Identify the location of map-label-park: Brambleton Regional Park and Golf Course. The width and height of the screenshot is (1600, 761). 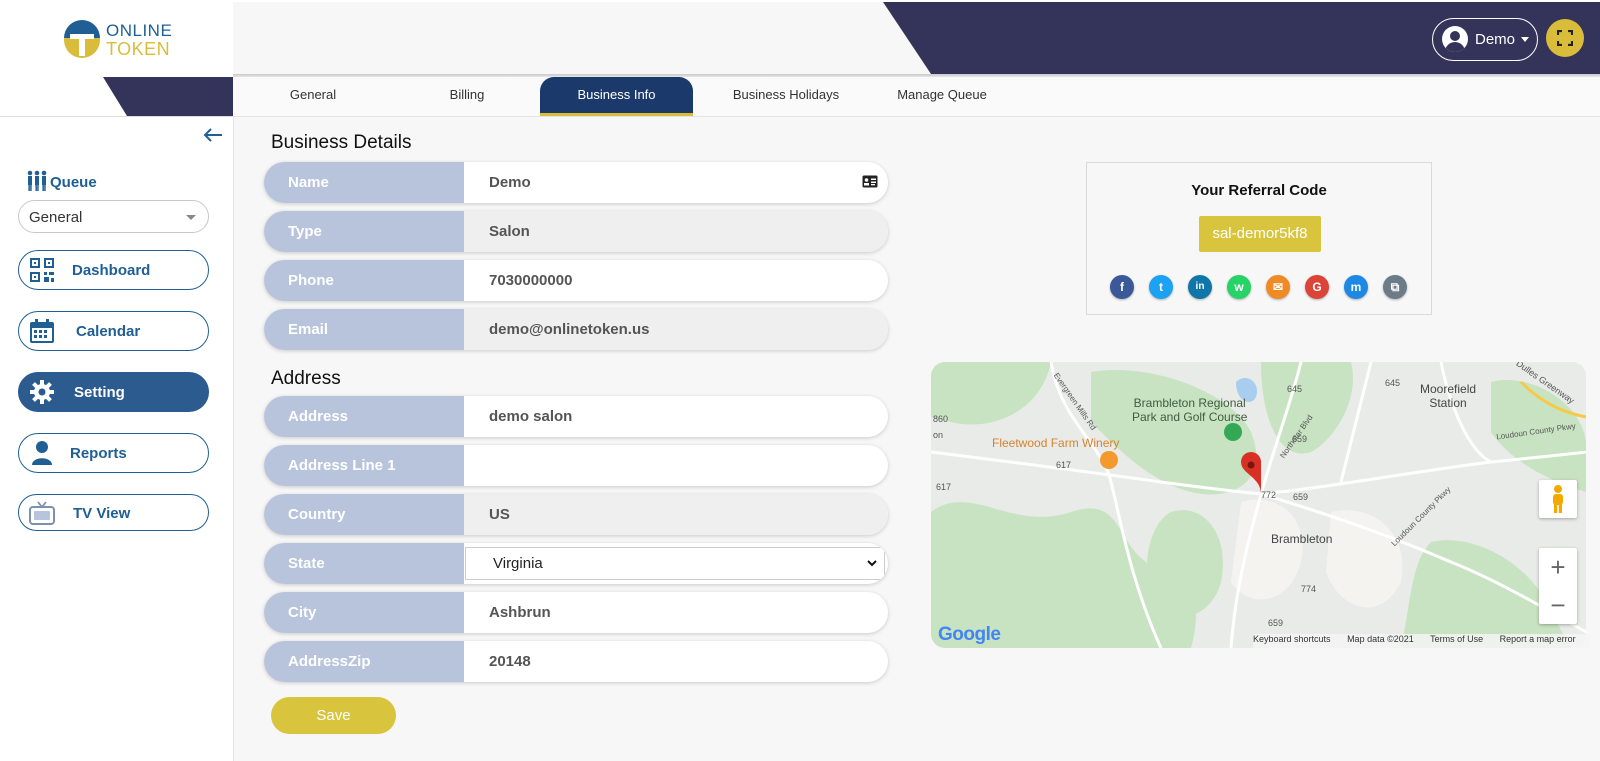
(1190, 410).